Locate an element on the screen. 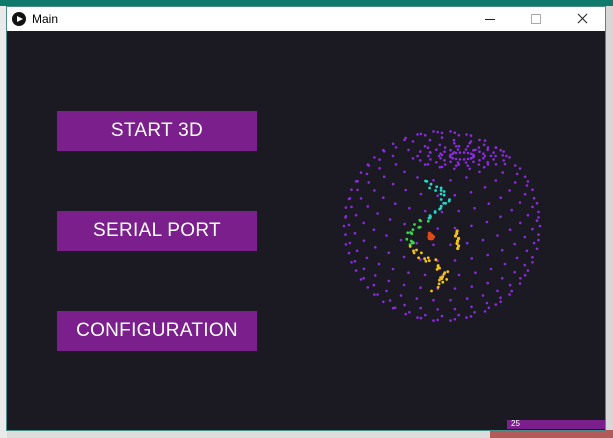  configuration-button: CONFIGURATION is located at coordinates (157, 331).